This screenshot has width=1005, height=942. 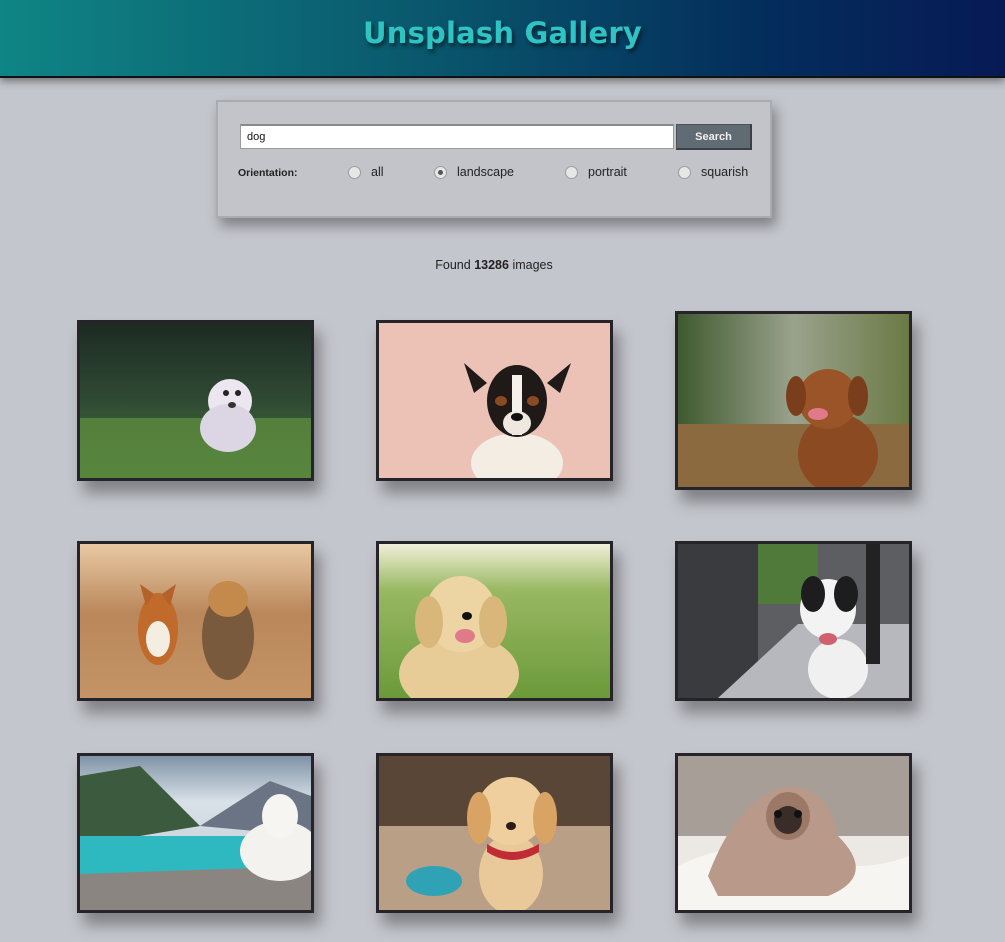 I want to click on orientation-option-squarish: squarish, so click(x=713, y=172).